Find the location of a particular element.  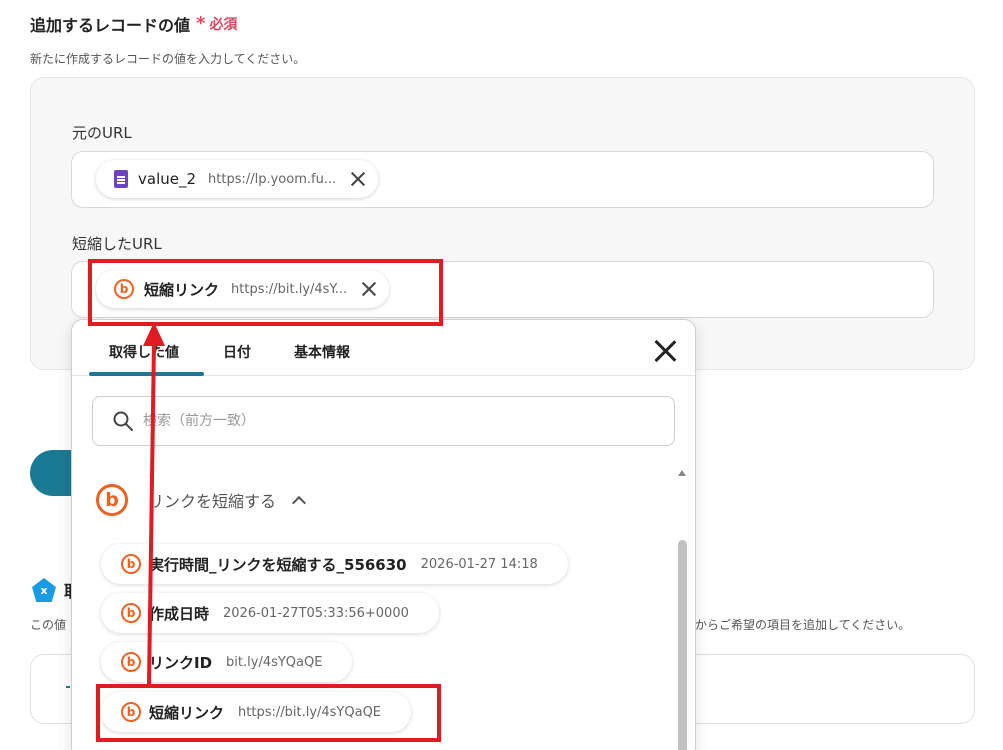

tab-date: 日付 is located at coordinates (237, 352).